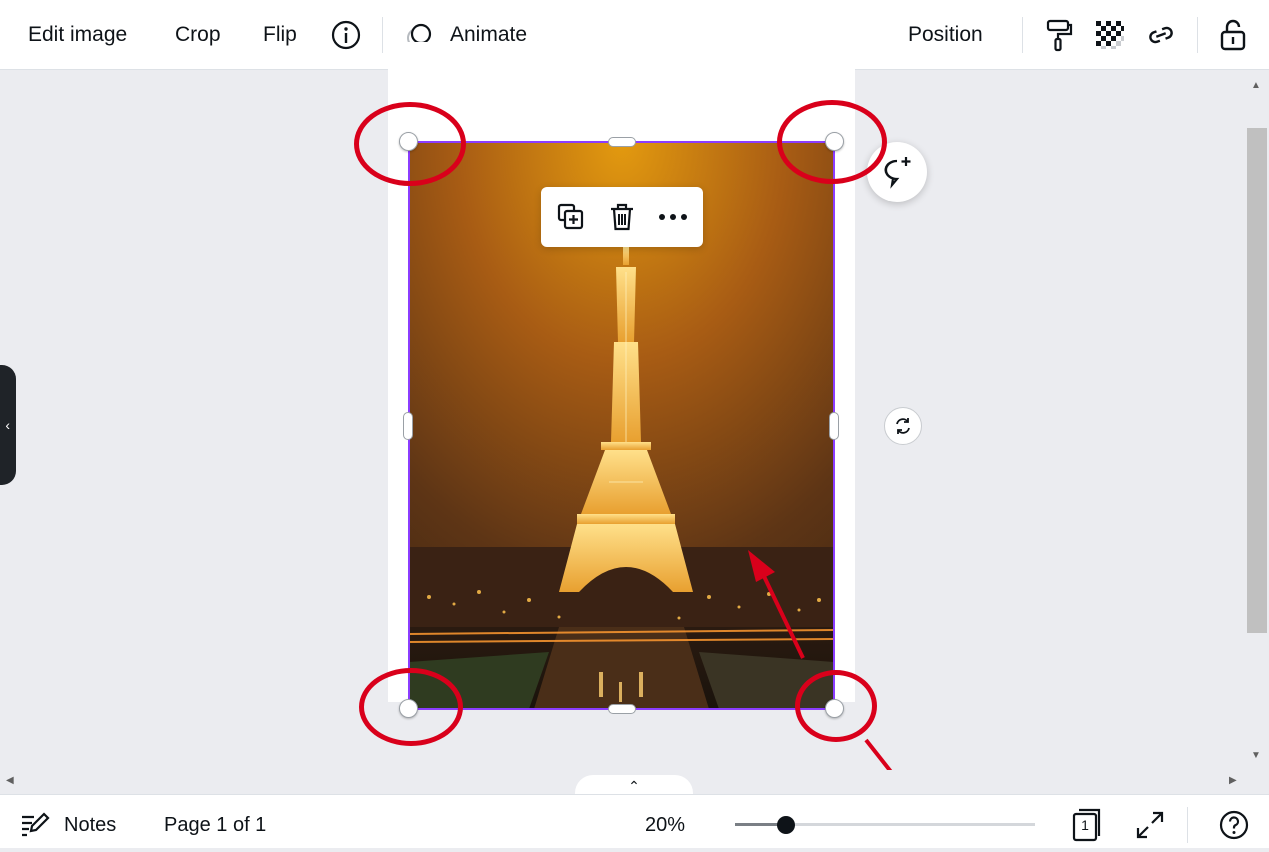 The height and width of the screenshot is (852, 1269). I want to click on link-icon, so click(1161, 35).